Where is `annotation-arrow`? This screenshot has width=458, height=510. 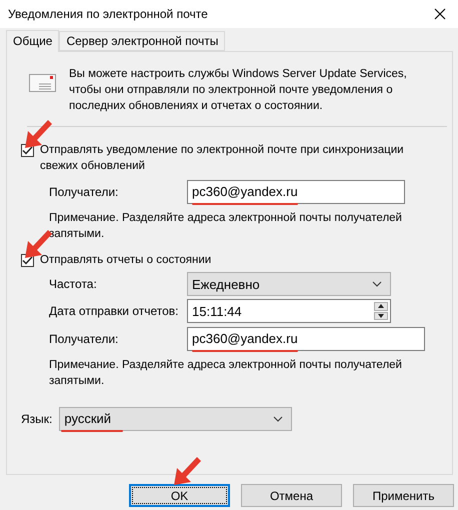
annotation-arrow is located at coordinates (187, 471).